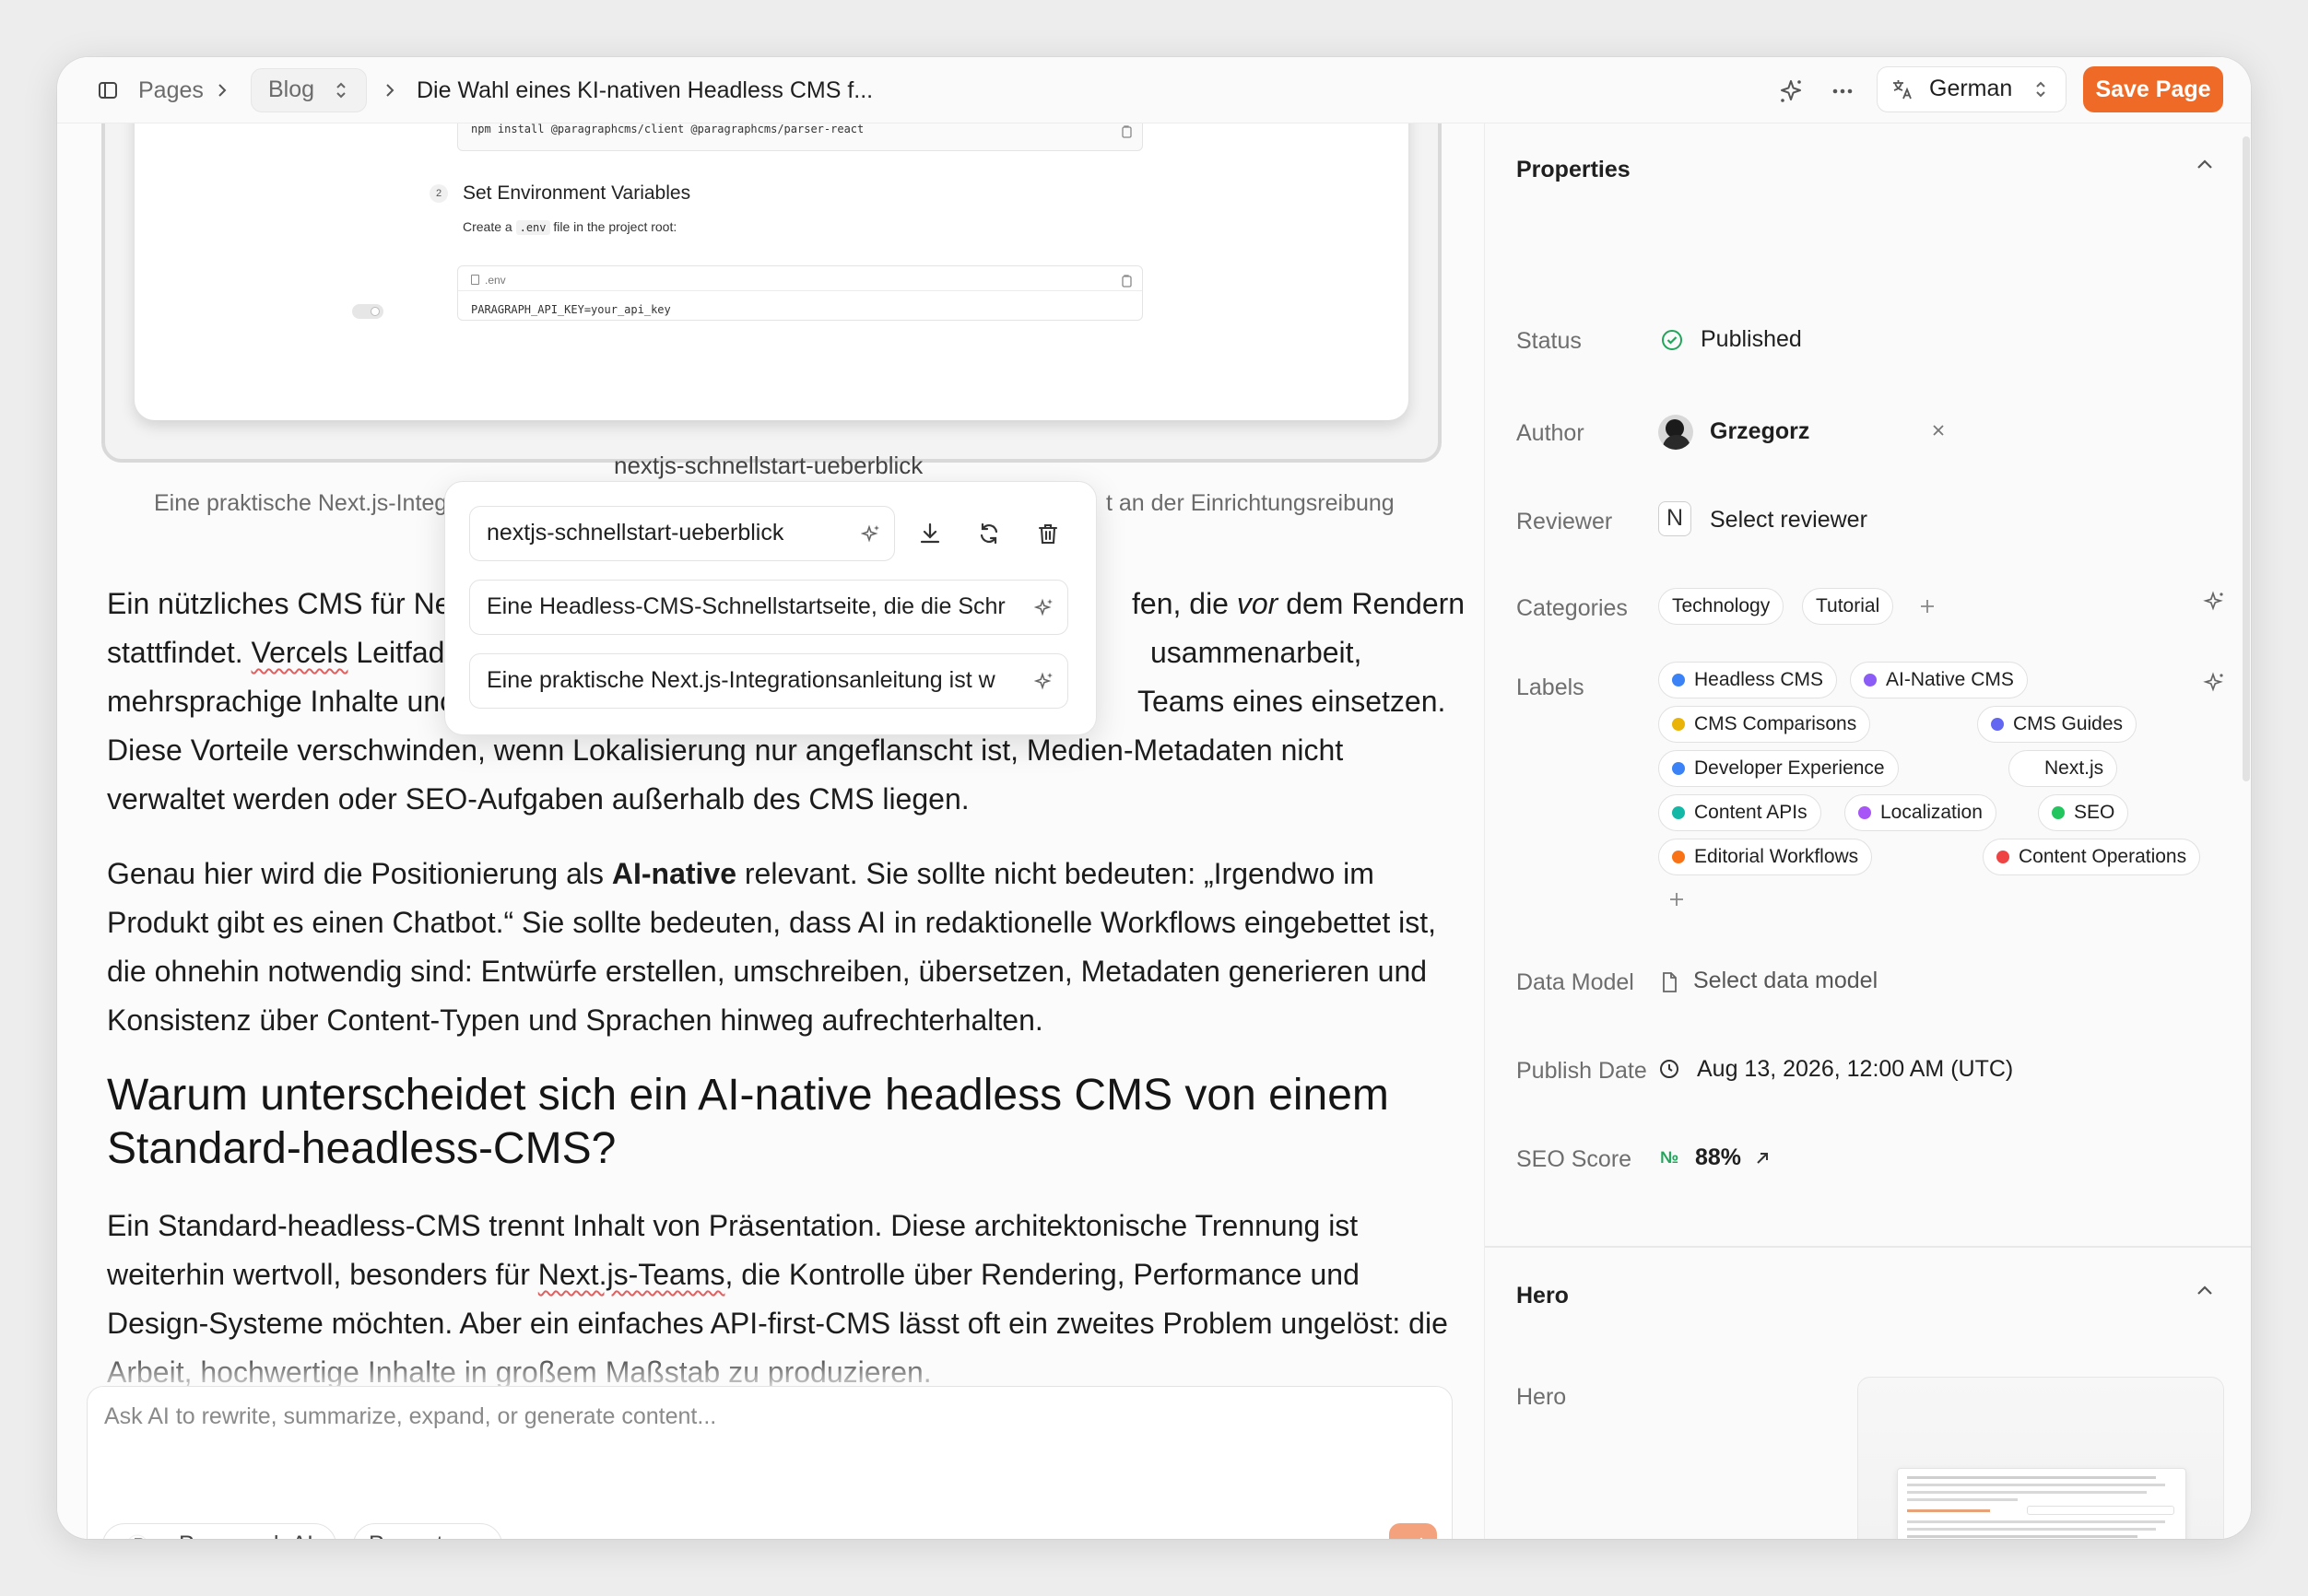  What do you see at coordinates (1669, 1069) in the screenshot?
I see `clock-icon` at bounding box center [1669, 1069].